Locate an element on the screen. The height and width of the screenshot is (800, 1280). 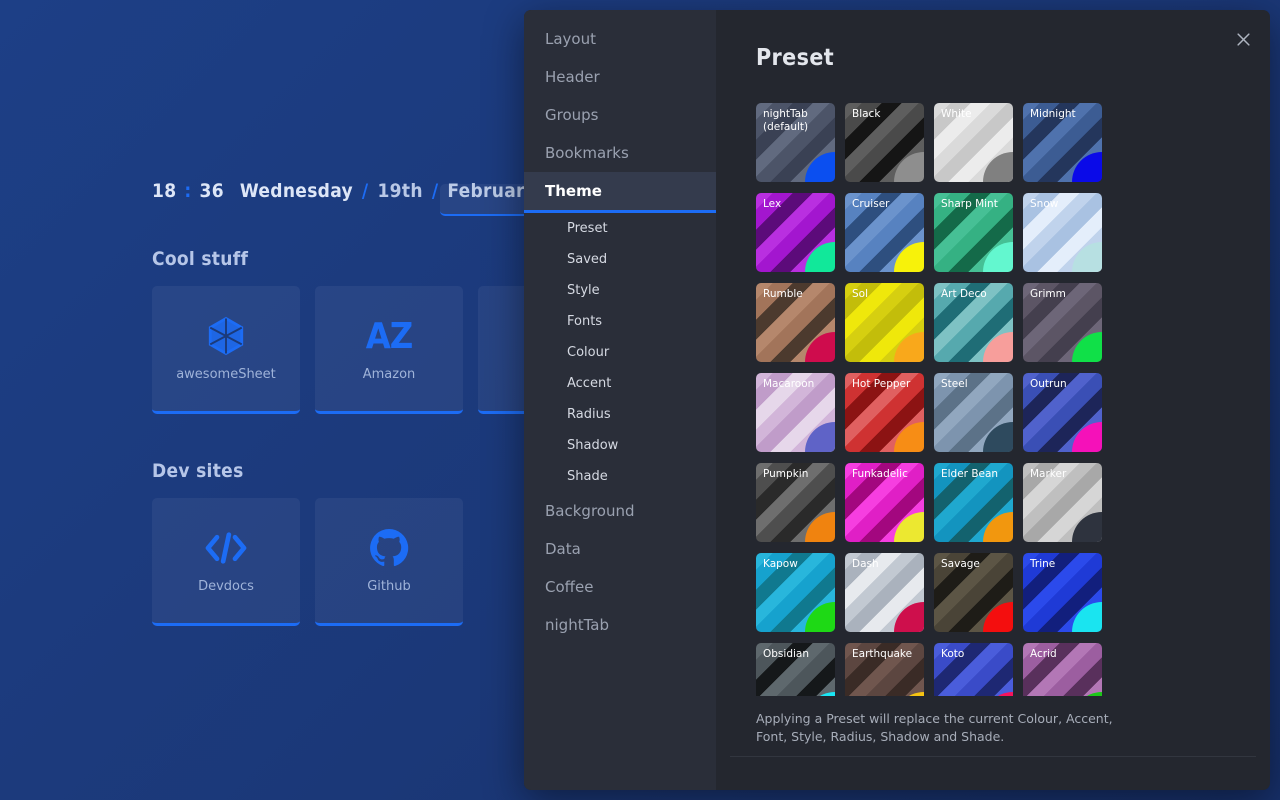
preset-card-obsidian: Obsidian is located at coordinates (795, 669).